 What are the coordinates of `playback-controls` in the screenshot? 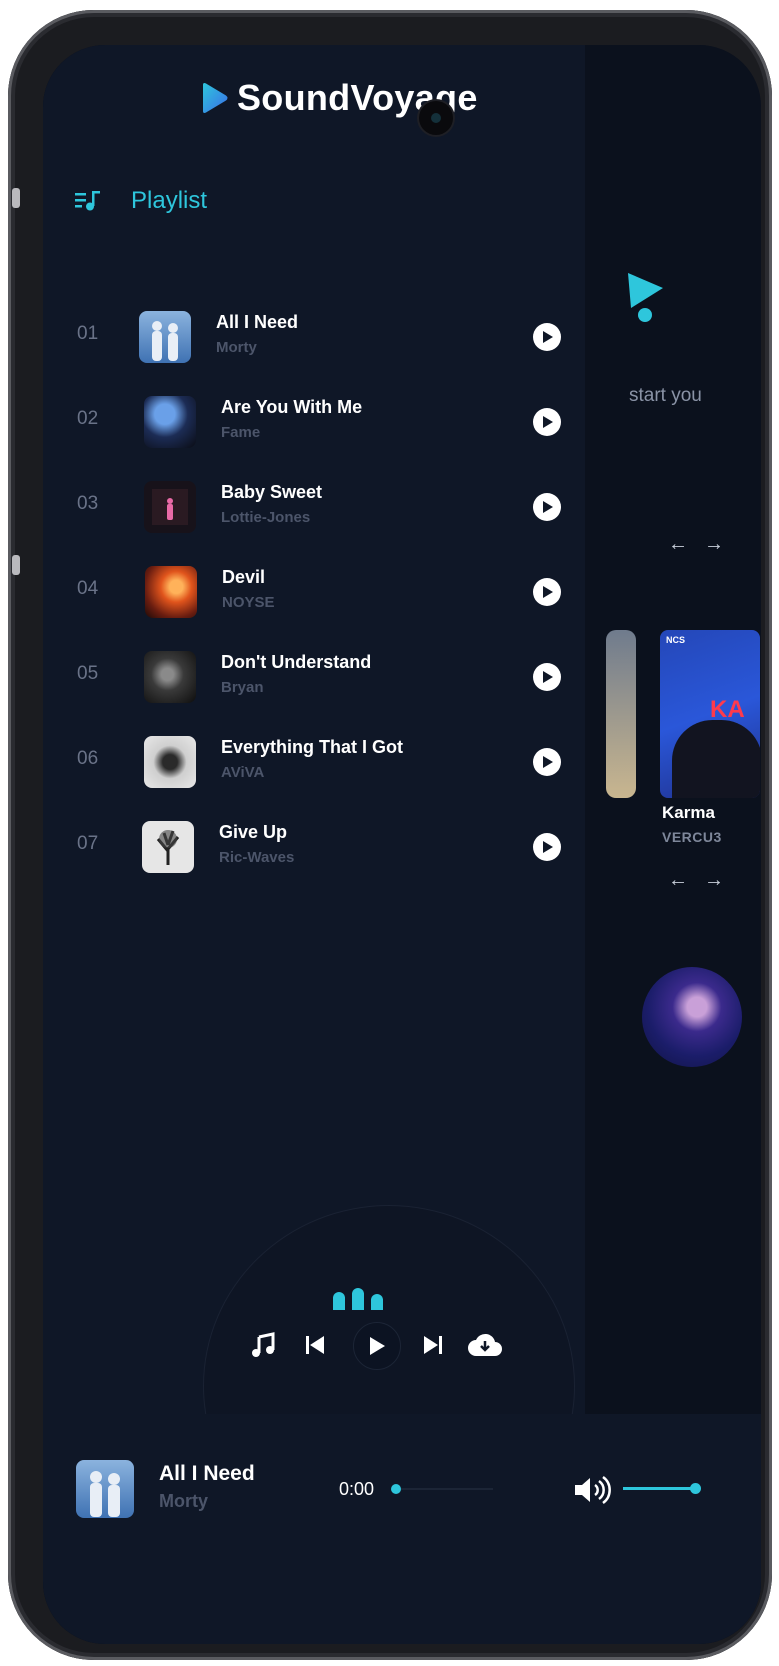 It's located at (375, 1346).